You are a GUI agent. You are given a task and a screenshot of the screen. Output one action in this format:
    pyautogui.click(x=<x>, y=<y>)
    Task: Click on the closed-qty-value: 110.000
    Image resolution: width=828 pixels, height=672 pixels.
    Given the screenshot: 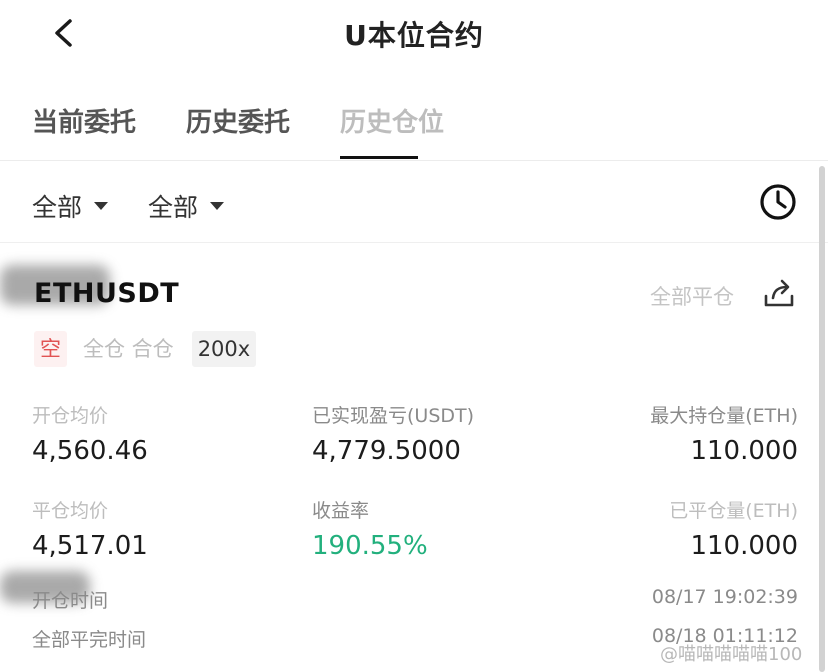 What is the action you would take?
    pyautogui.click(x=744, y=546)
    